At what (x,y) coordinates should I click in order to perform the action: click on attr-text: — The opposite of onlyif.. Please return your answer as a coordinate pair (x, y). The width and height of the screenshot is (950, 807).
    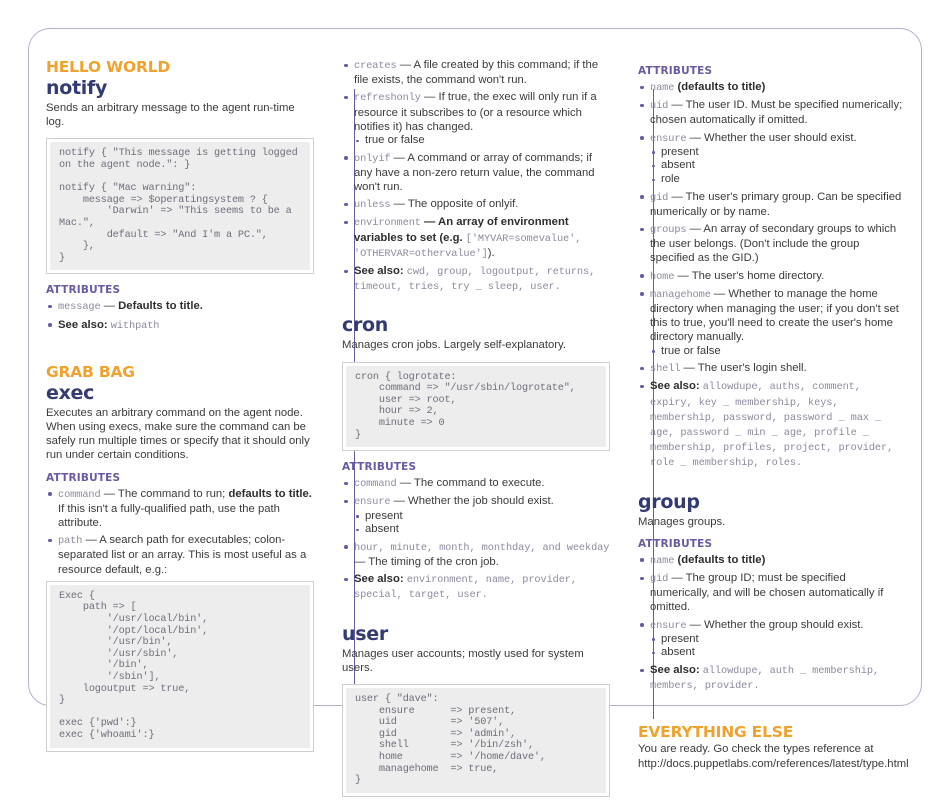
    Looking at the image, I should click on (454, 204).